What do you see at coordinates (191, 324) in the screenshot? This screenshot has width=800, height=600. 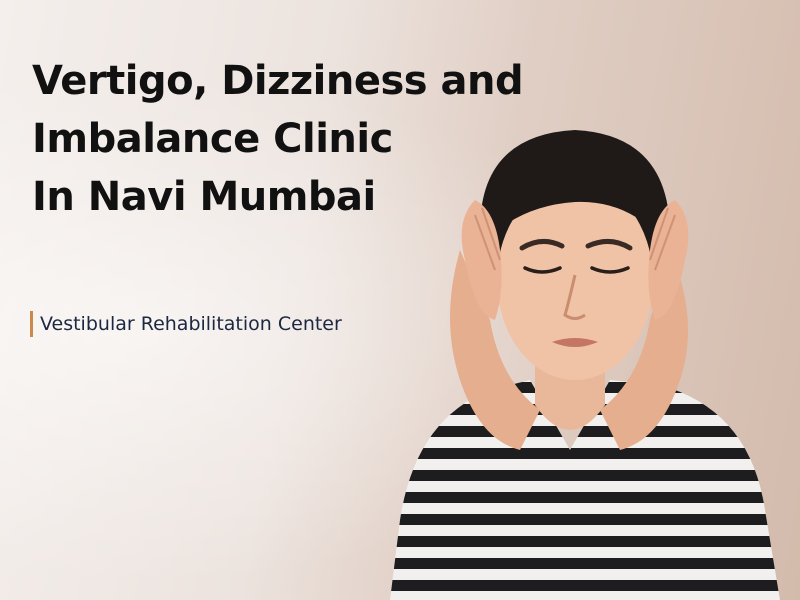 I see `subtitle: Vestibular Rehabilitation Center` at bounding box center [191, 324].